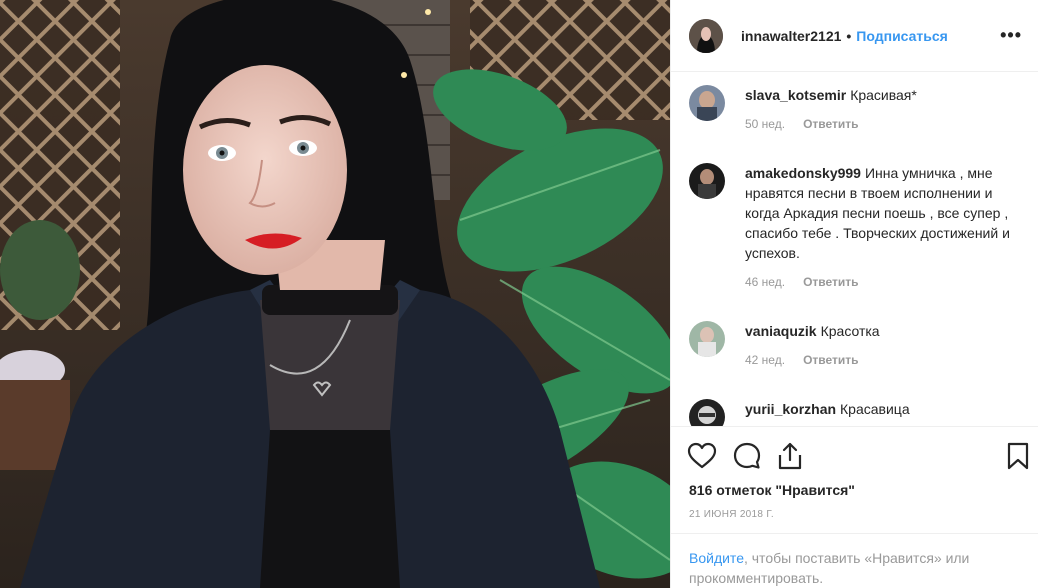  What do you see at coordinates (702, 456) in the screenshot?
I see `heart-icon` at bounding box center [702, 456].